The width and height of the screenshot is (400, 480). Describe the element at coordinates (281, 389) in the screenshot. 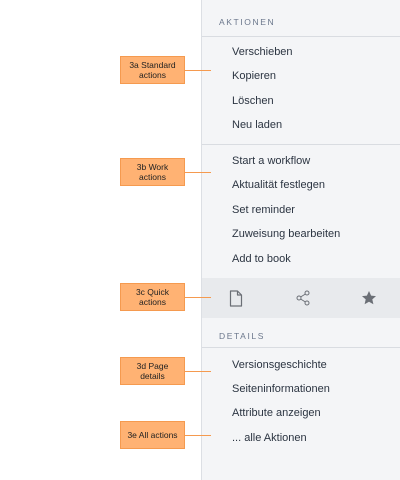

I see `menu-item-page-info: Seiteninformationen` at that location.